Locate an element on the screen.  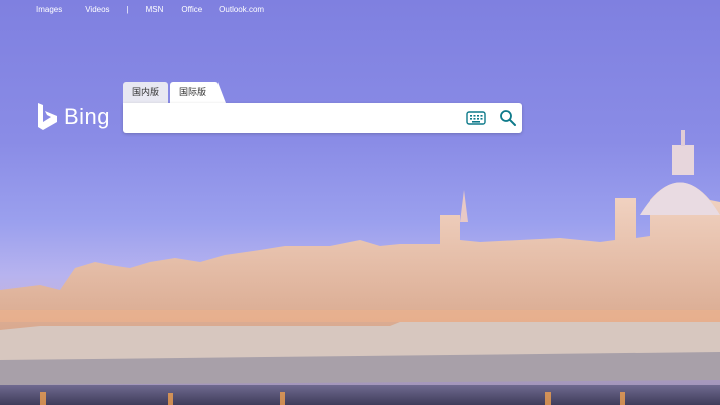
nav-outlook-link: Outlook.com is located at coordinates (241, 9).